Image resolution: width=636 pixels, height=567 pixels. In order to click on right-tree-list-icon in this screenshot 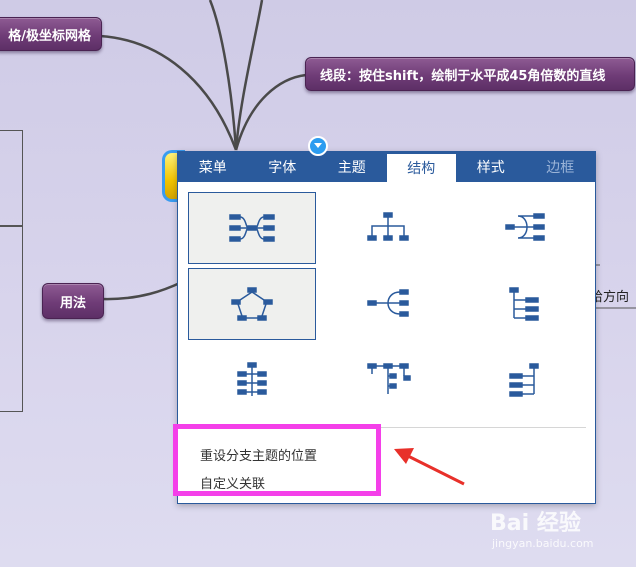, I will do `click(524, 304)`.